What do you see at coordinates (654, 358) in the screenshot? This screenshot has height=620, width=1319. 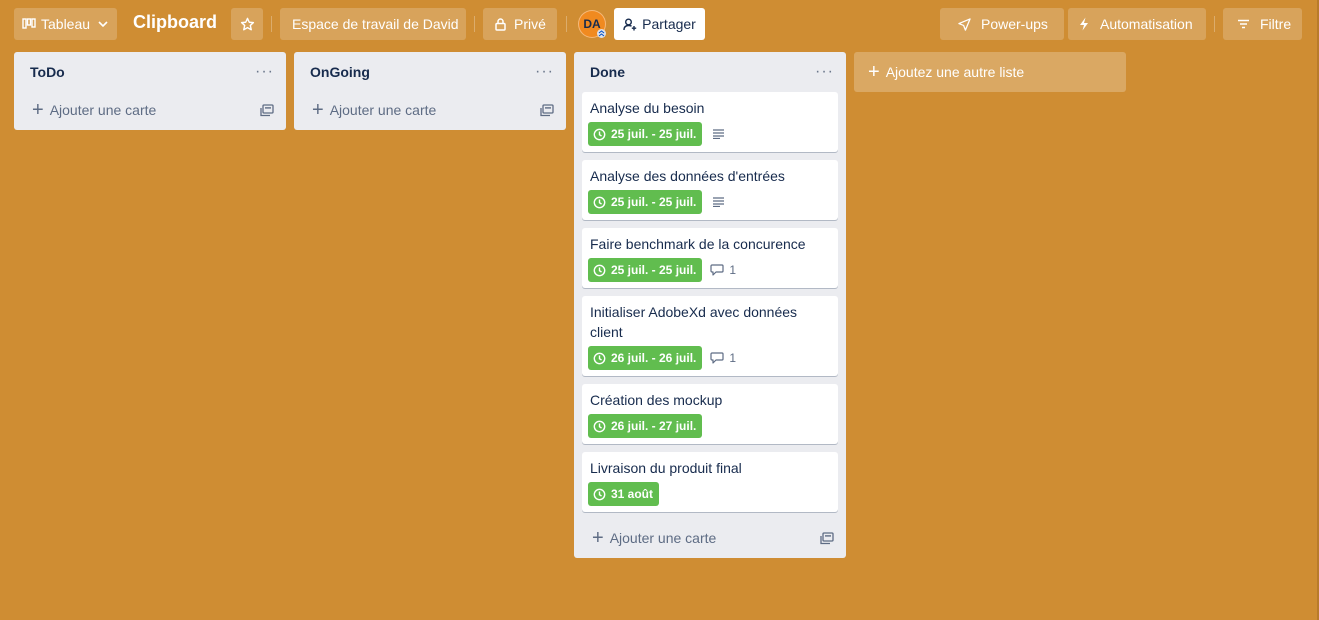 I see `due-date-text: 26 juil. - 26 juil.` at bounding box center [654, 358].